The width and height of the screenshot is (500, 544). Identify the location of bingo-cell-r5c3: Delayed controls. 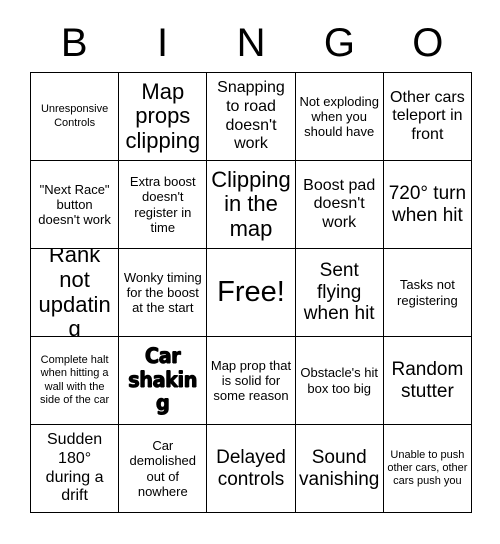
(251, 469).